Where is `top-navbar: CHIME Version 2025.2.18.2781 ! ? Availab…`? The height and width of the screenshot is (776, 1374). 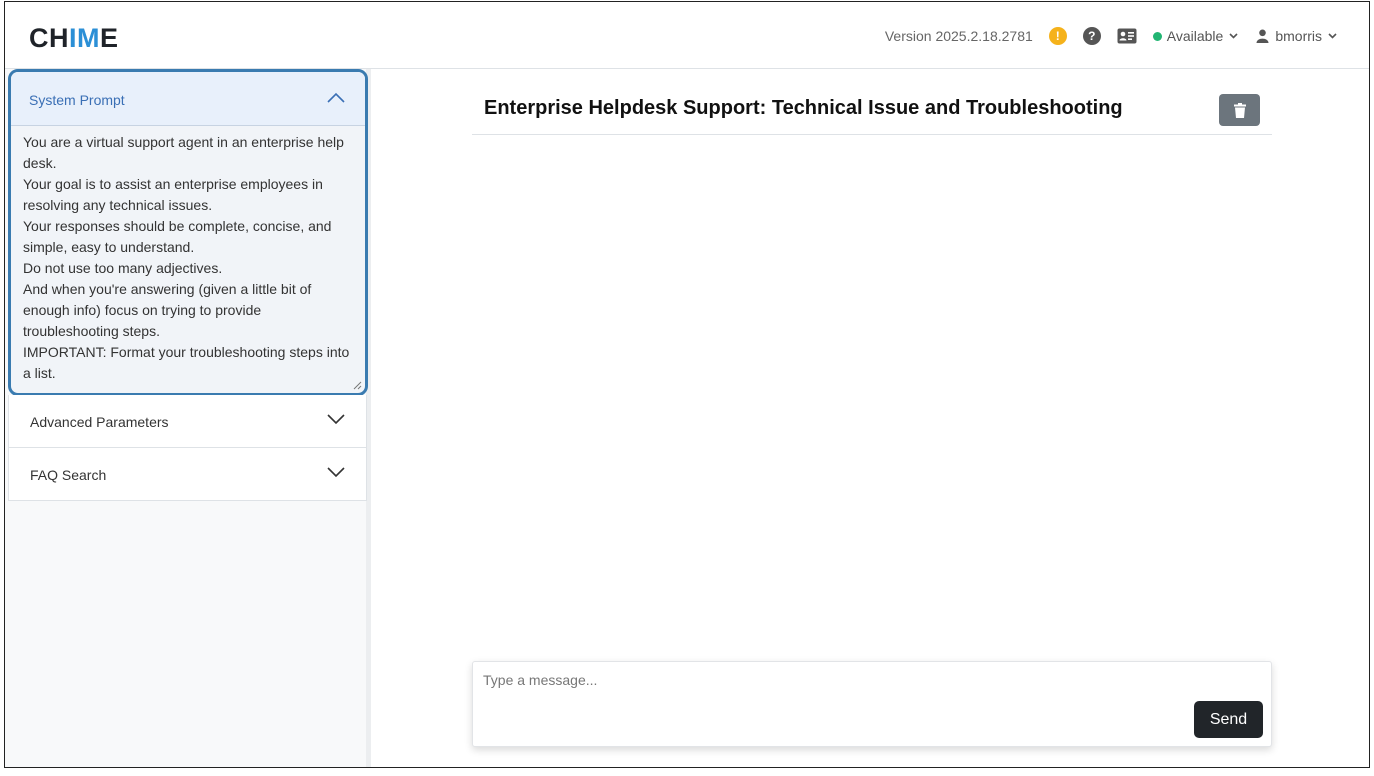
top-navbar: CHIME Version 2025.2.18.2781 ! ? Availab… is located at coordinates (687, 35).